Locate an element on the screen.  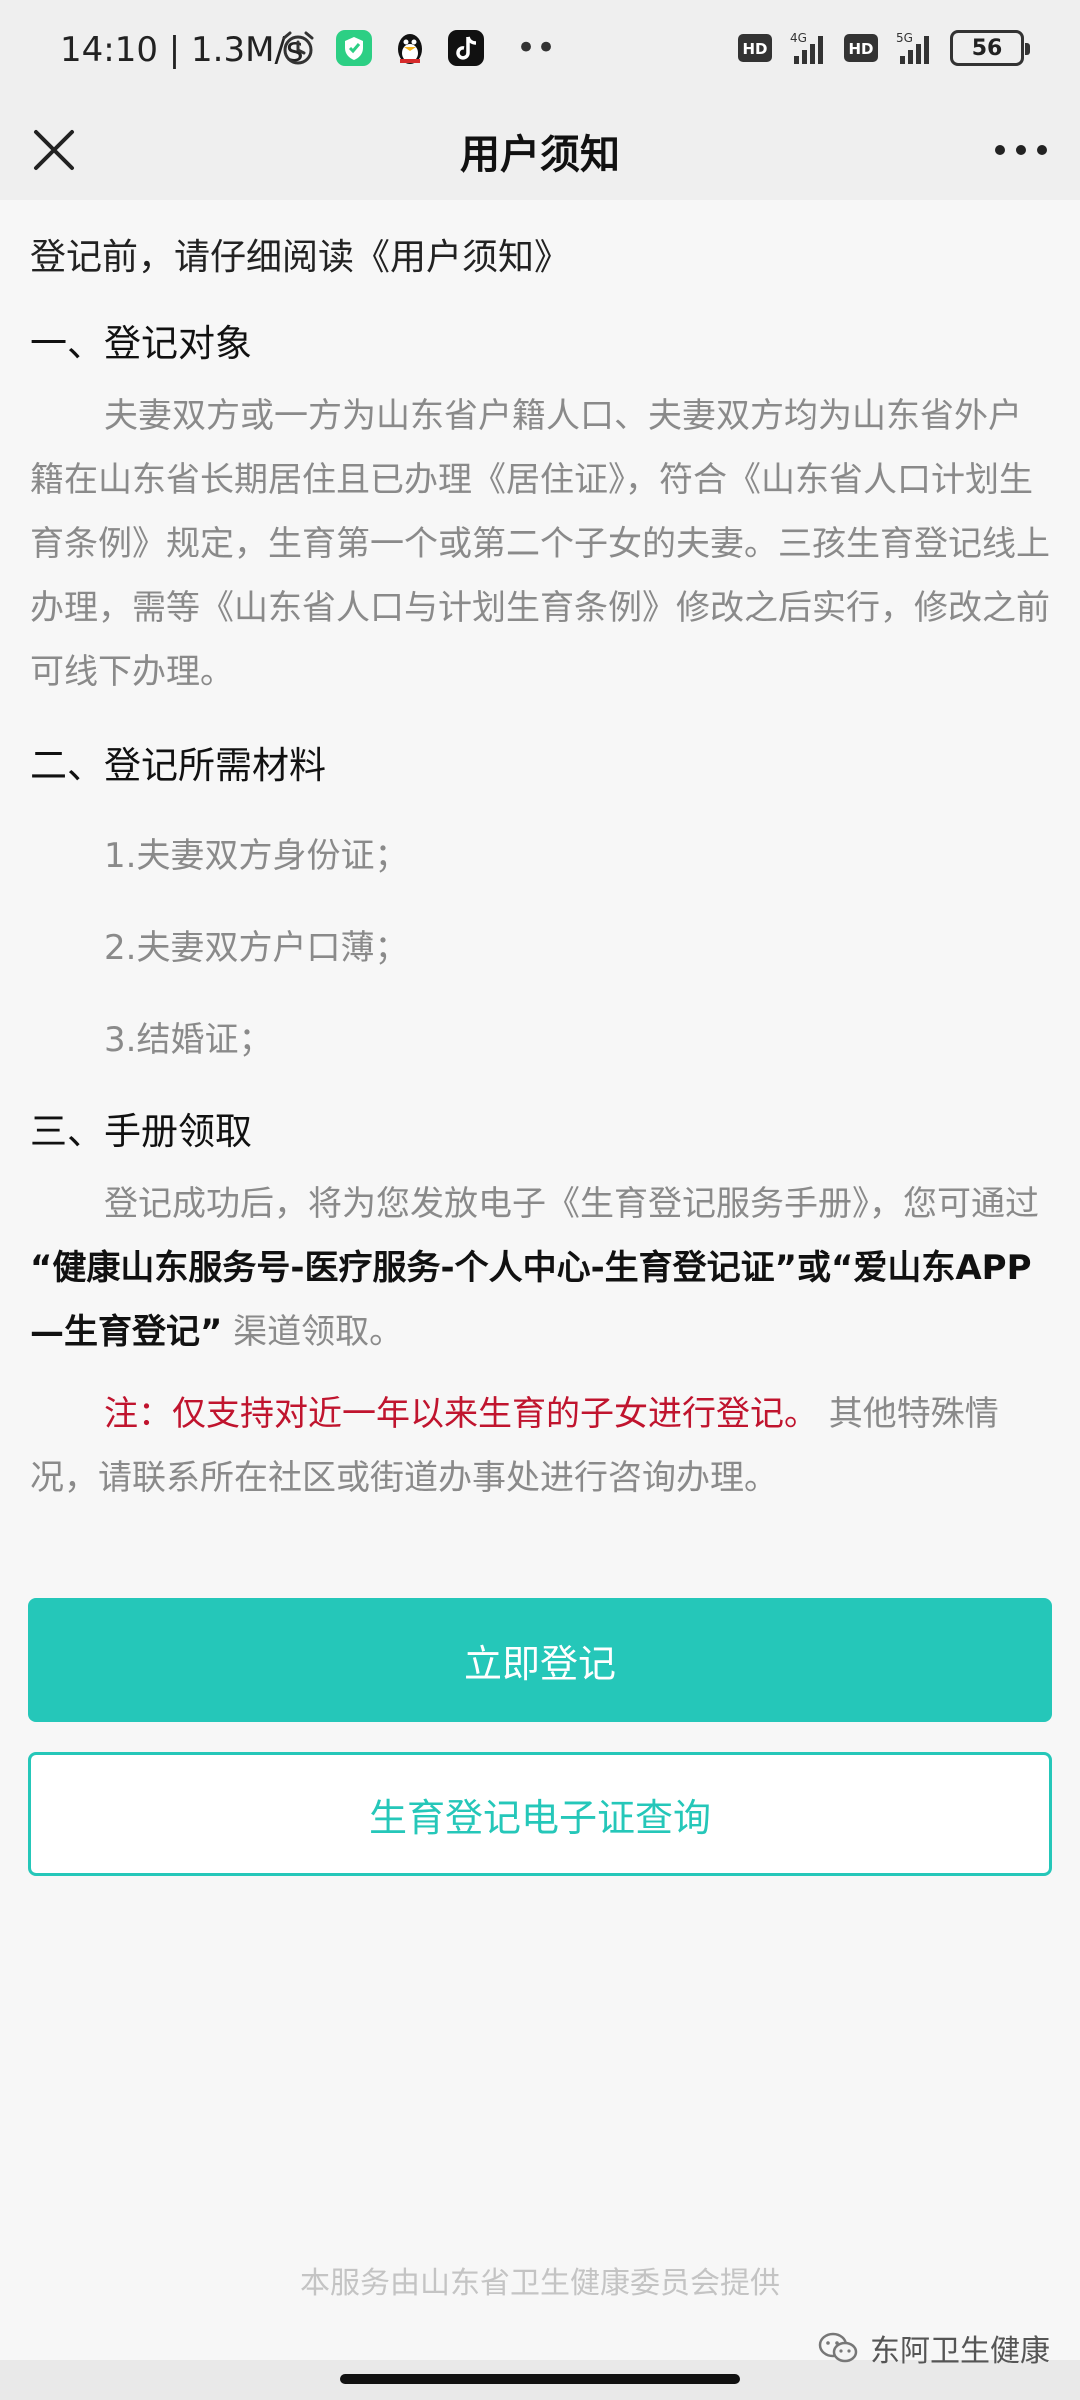
battery-indicator: 56 is located at coordinates (990, 48).